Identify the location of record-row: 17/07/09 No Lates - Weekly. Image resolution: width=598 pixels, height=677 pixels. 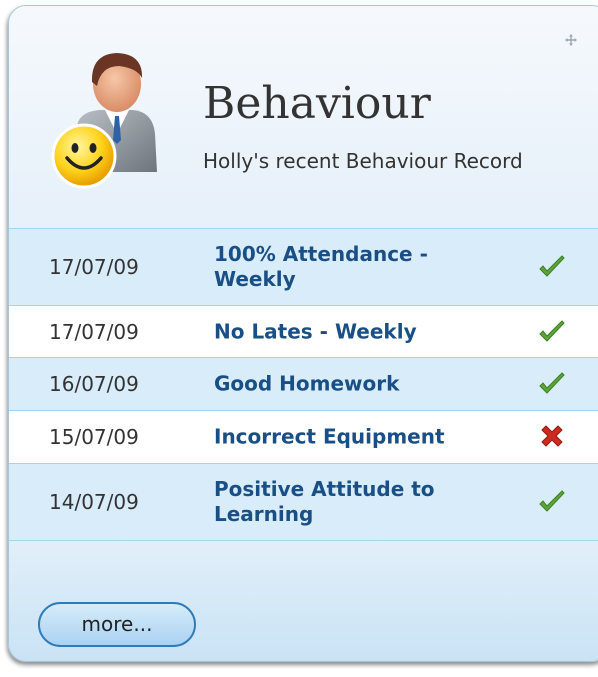
(303, 332).